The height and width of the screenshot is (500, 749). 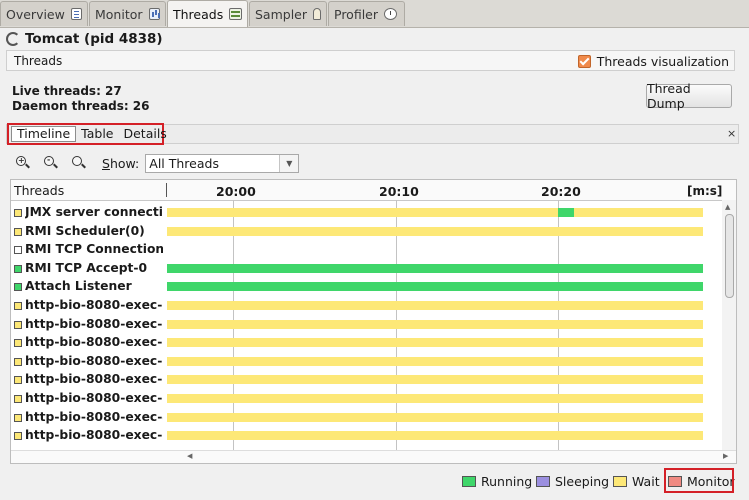 What do you see at coordinates (281, 14) in the screenshot?
I see `tab-label: Sampler` at bounding box center [281, 14].